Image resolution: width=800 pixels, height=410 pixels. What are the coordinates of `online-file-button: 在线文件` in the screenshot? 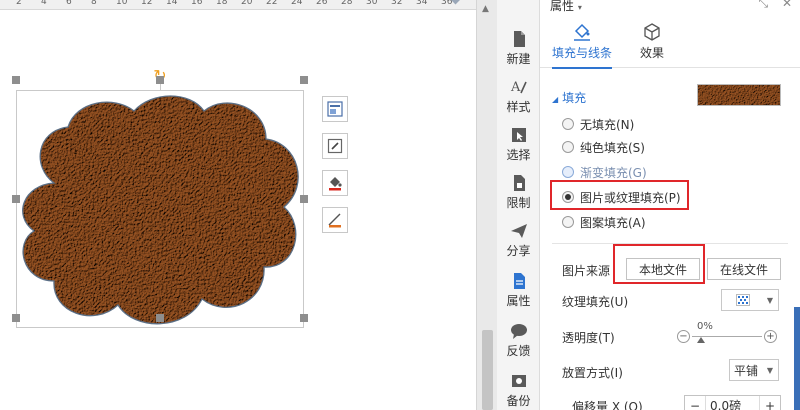 It's located at (744, 269).